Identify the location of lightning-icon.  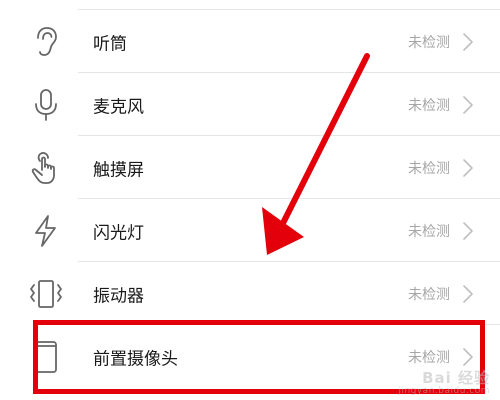
(46, 231).